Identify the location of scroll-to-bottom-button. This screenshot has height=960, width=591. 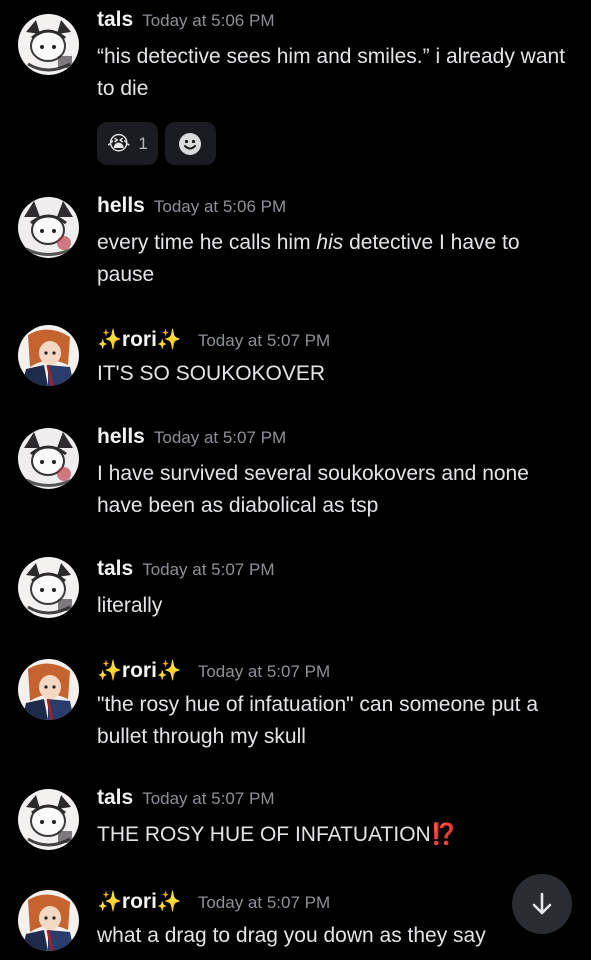
(542, 904).